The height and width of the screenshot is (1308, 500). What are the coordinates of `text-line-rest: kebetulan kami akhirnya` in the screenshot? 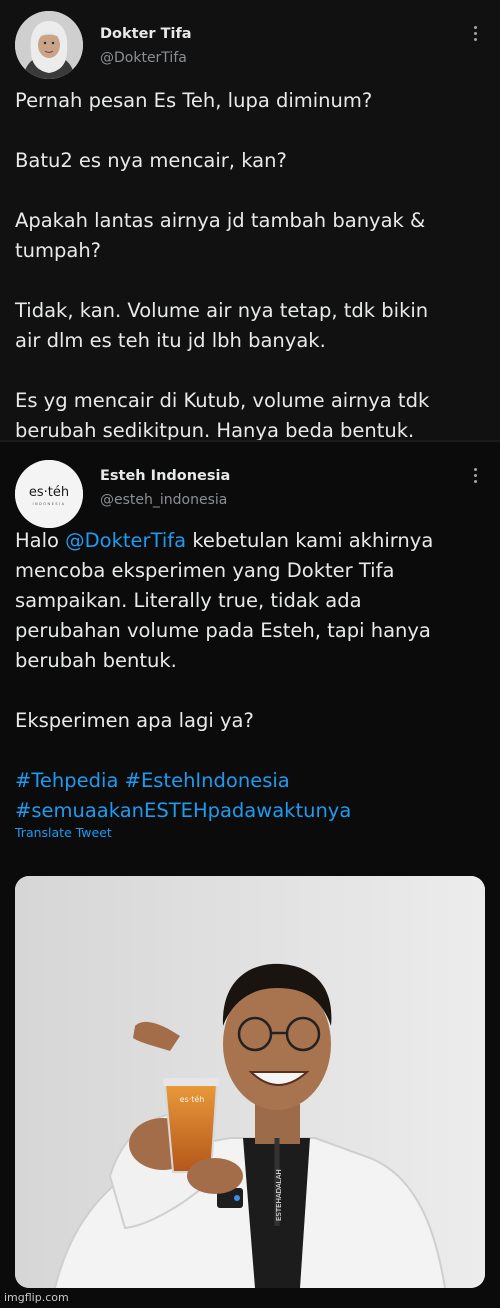 It's located at (310, 540).